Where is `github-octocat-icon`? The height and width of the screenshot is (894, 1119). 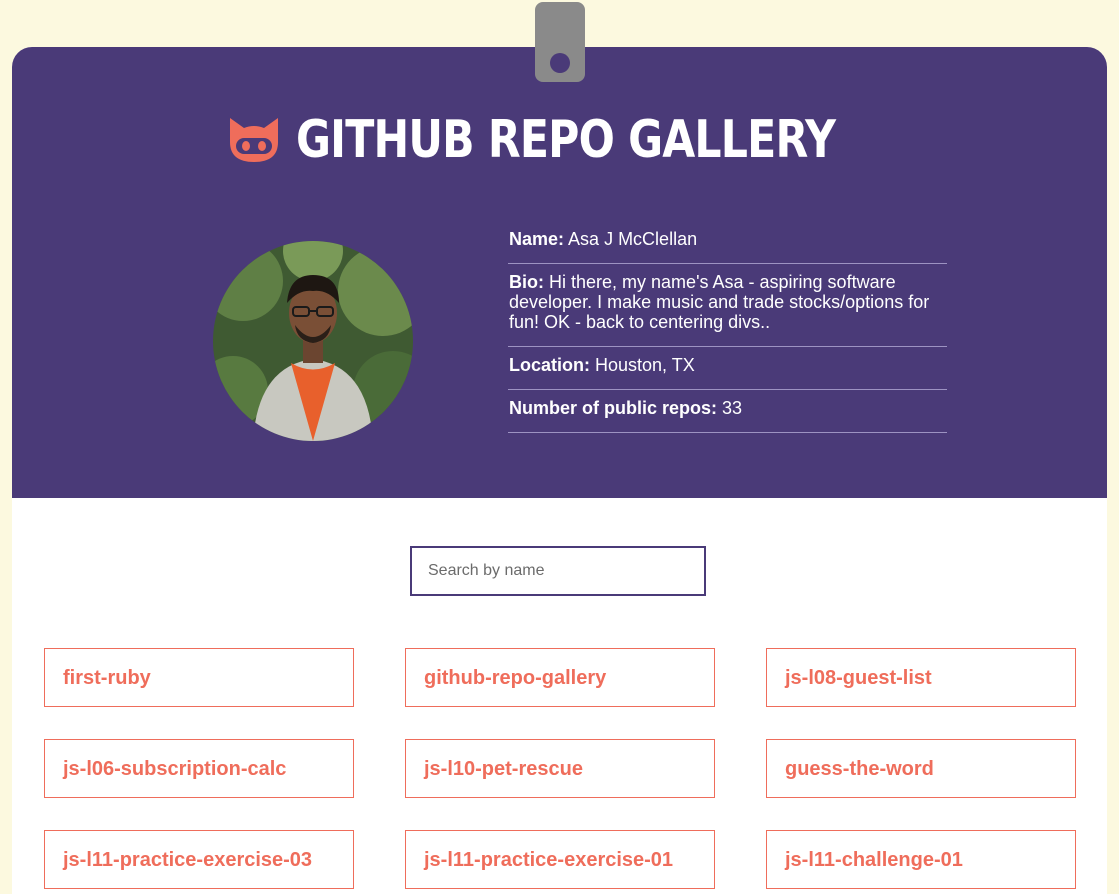 github-octocat-icon is located at coordinates (254, 140).